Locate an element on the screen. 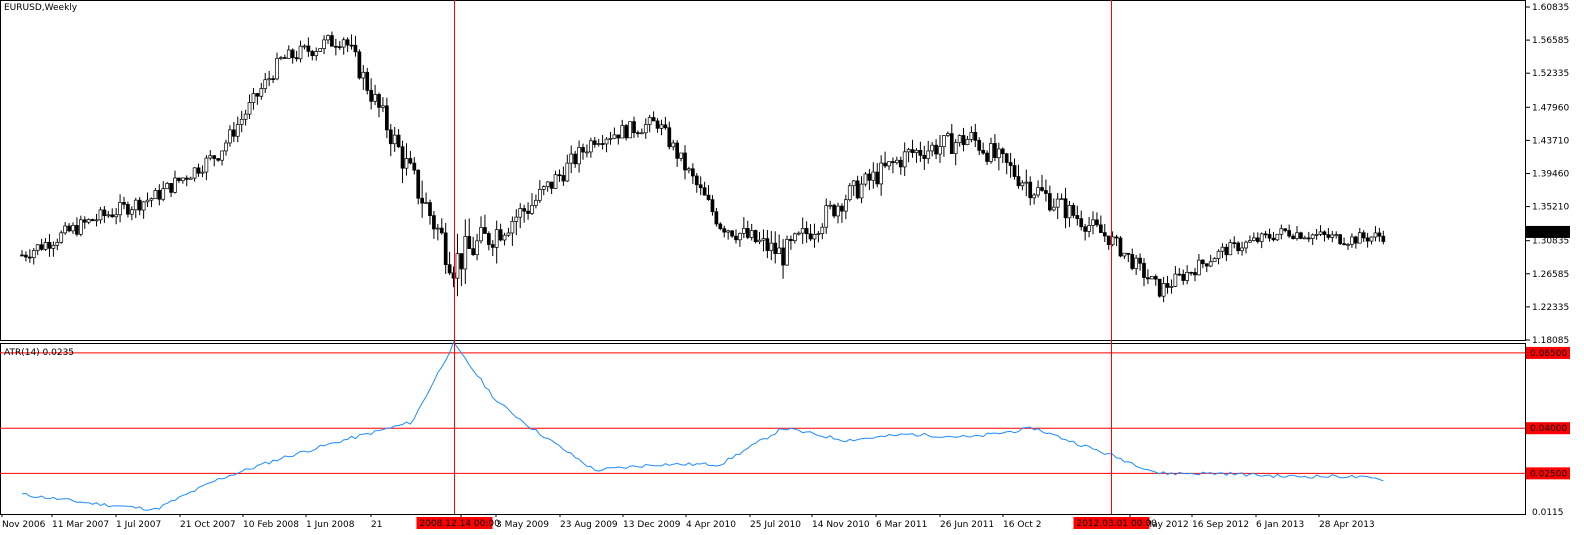  time-axis-label: Nov 2006 is located at coordinates (24, 525).